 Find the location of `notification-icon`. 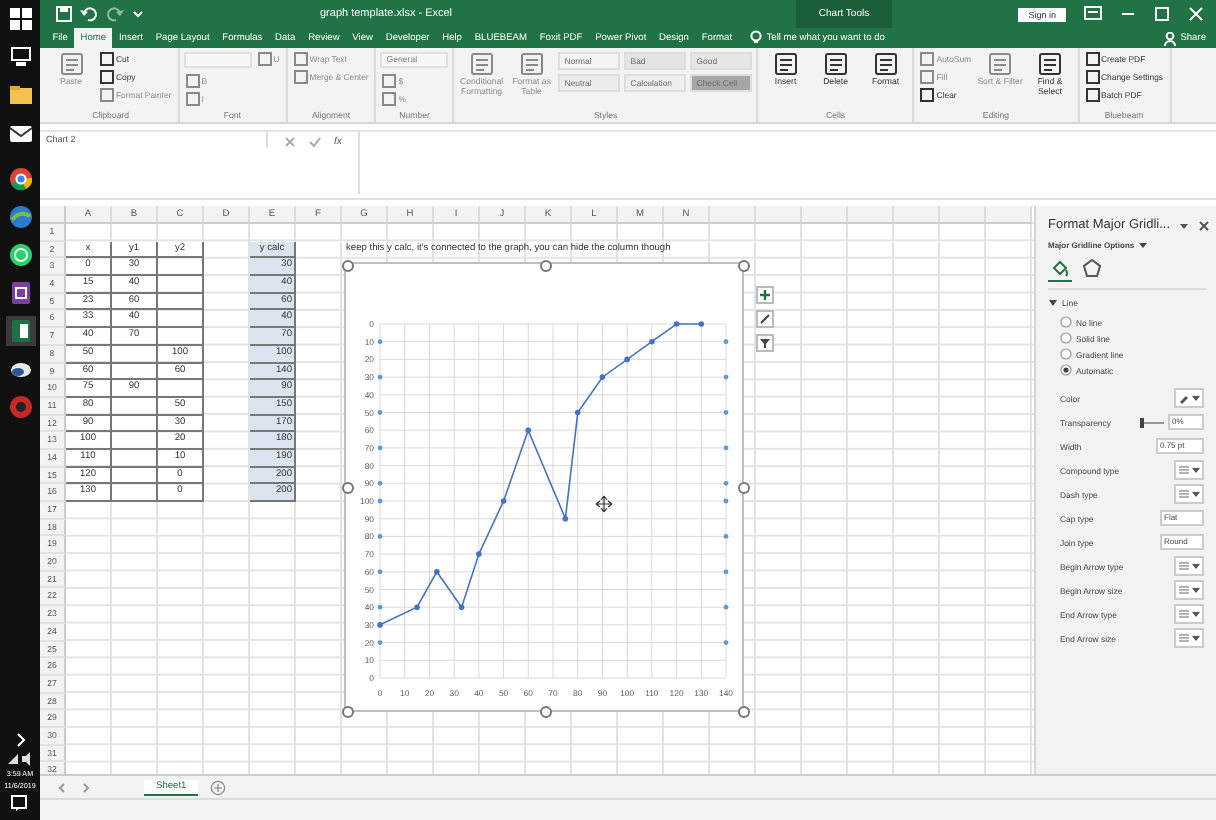

notification-icon is located at coordinates (19, 803).